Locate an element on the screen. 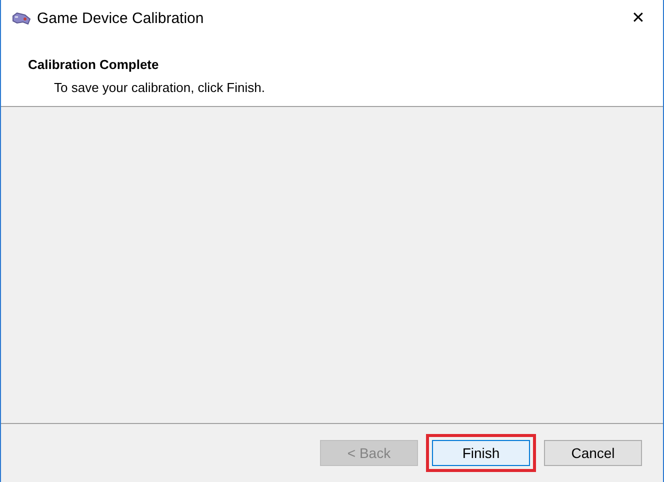  finish-button: Finish is located at coordinates (481, 453).